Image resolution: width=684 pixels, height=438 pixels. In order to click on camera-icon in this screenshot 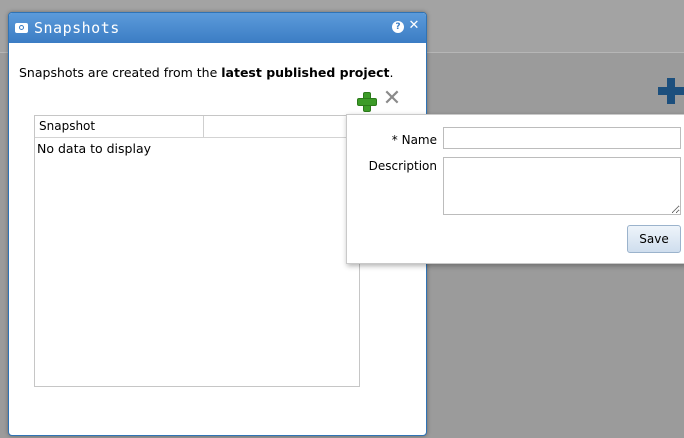, I will do `click(21, 28)`.